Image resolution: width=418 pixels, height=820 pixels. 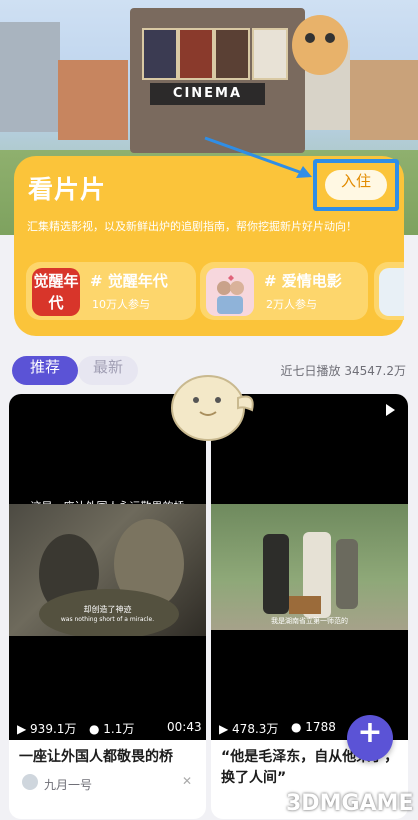 What do you see at coordinates (212, 408) in the screenshot?
I see `duck-mascot-sticker` at bounding box center [212, 408].